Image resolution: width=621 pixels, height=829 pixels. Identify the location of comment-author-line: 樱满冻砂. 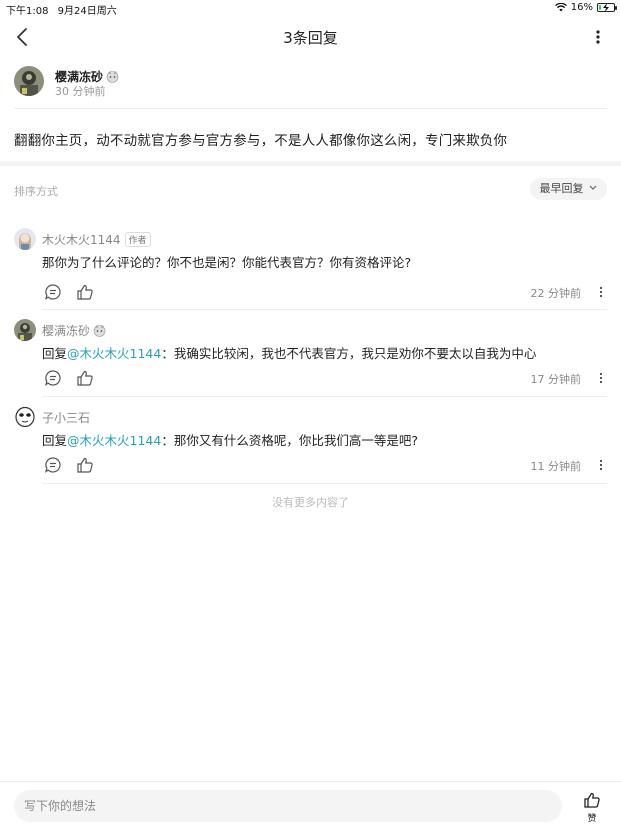
(74, 330).